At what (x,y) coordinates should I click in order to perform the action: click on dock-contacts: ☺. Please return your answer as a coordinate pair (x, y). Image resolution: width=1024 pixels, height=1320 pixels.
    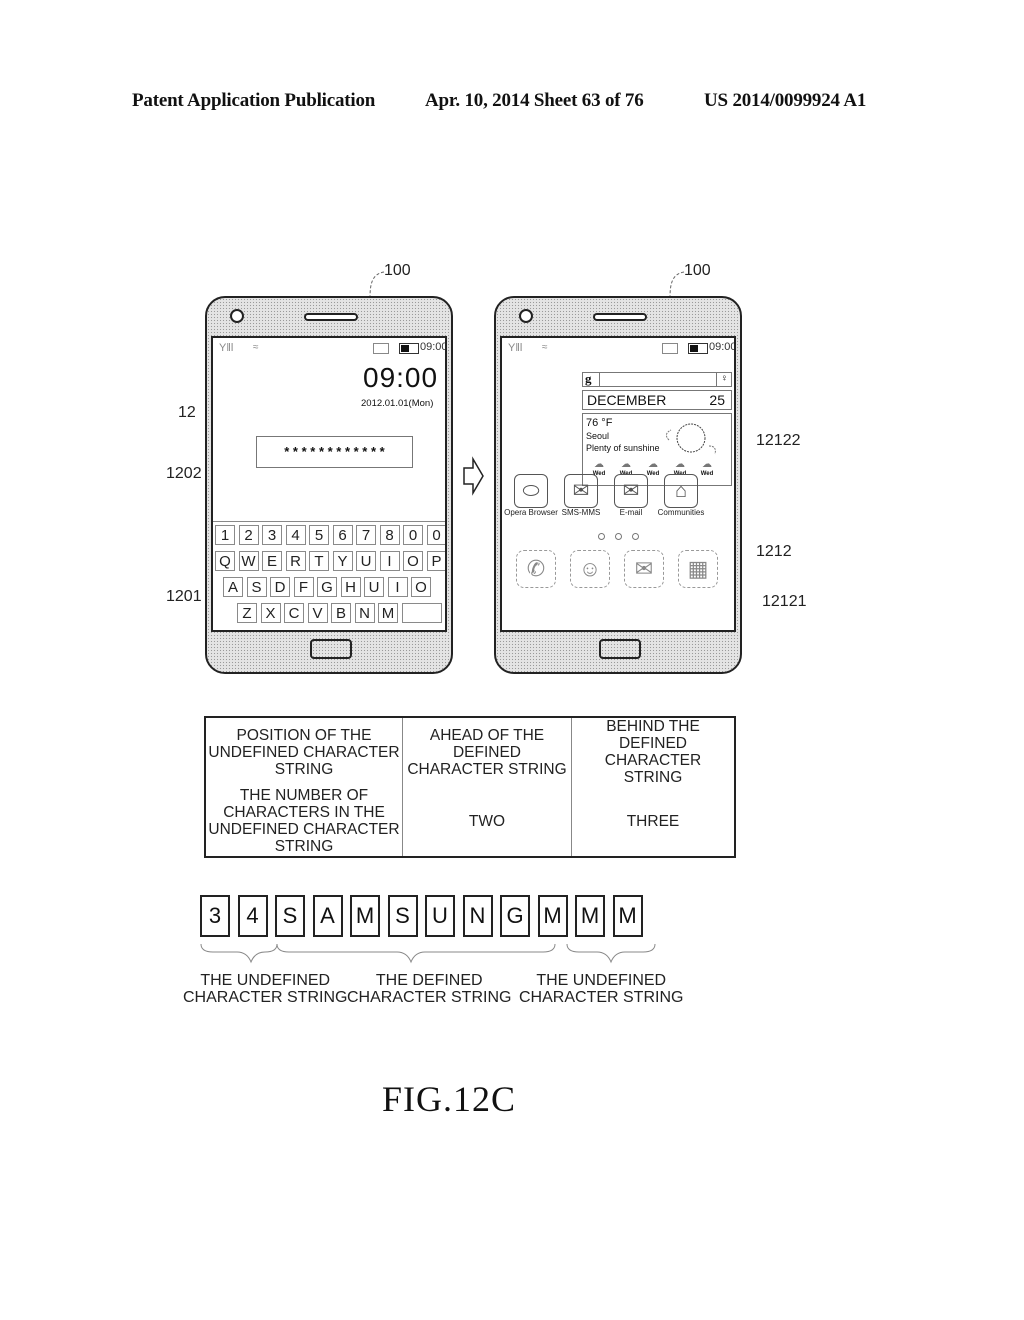
    Looking at the image, I should click on (590, 569).